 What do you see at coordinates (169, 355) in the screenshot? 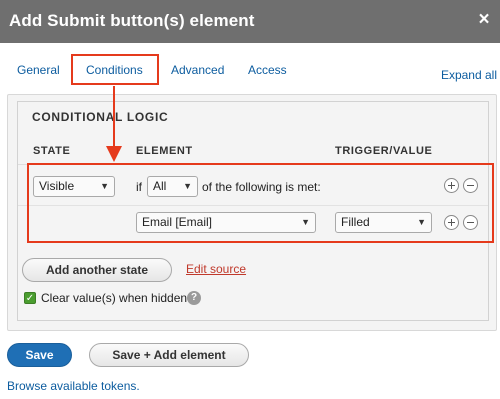
I see `save-add-element-button: Save + Add element` at bounding box center [169, 355].